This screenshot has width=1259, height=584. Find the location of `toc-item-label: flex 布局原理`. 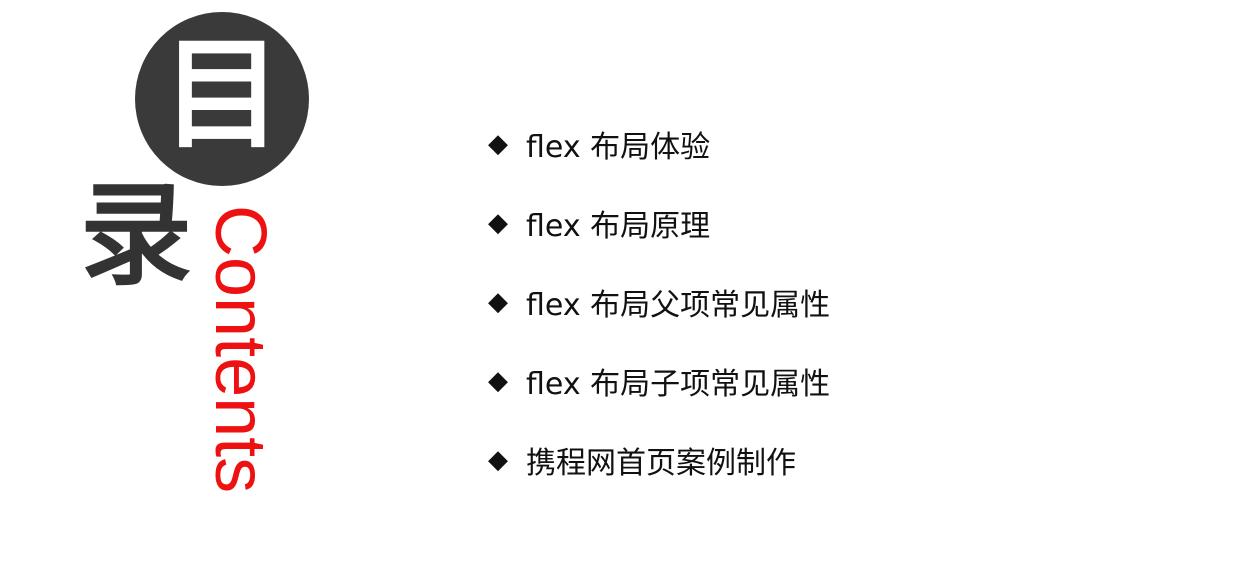

toc-item-label: flex 布局原理 is located at coordinates (618, 226).